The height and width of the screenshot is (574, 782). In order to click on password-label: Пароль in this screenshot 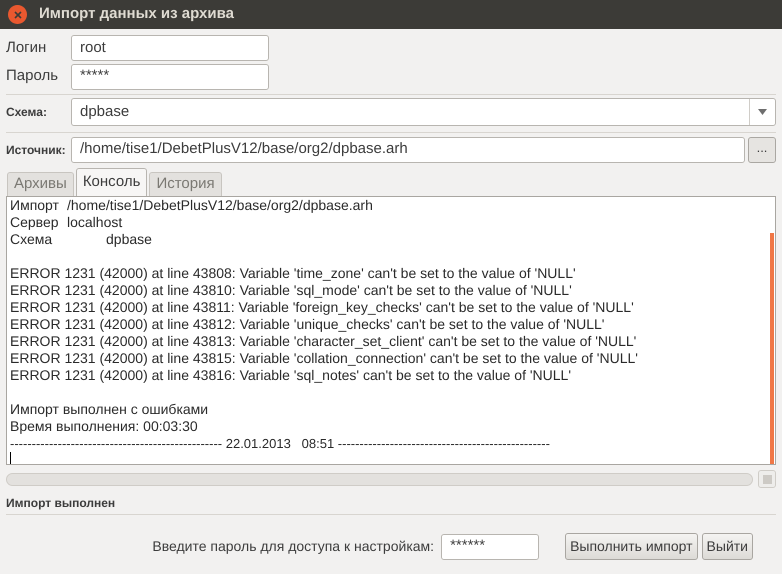, I will do `click(33, 76)`.